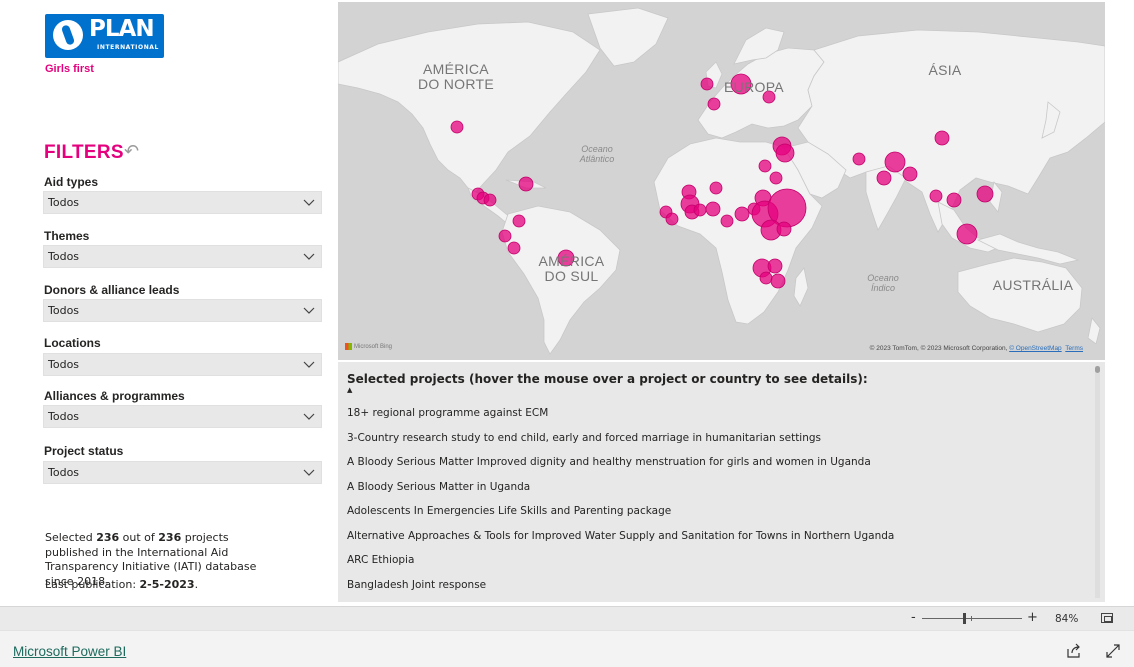 The width and height of the screenshot is (1134, 667). I want to click on label-australia: AUSTRÁLIA, so click(1033, 285).